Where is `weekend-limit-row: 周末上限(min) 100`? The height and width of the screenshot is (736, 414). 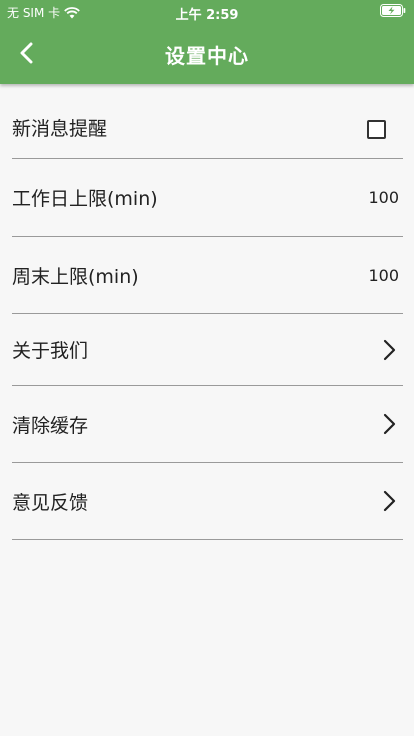 weekend-limit-row: 周末上限(min) 100 is located at coordinates (207, 275).